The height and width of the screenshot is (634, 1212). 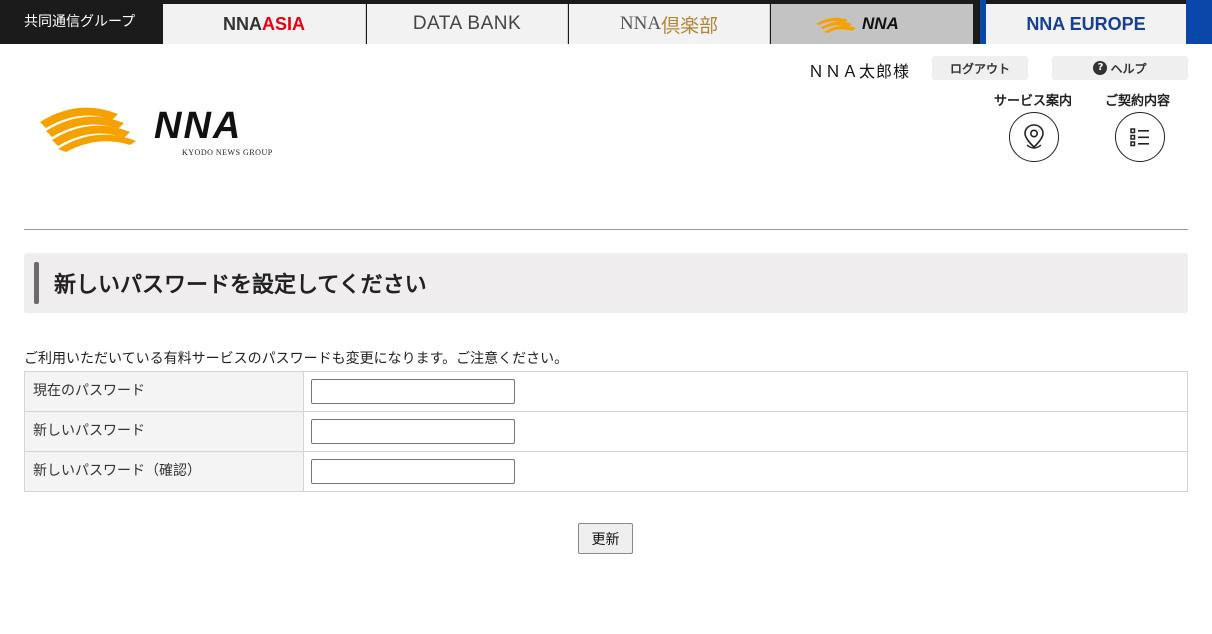 I want to click on list-icon, so click(x=1139, y=137).